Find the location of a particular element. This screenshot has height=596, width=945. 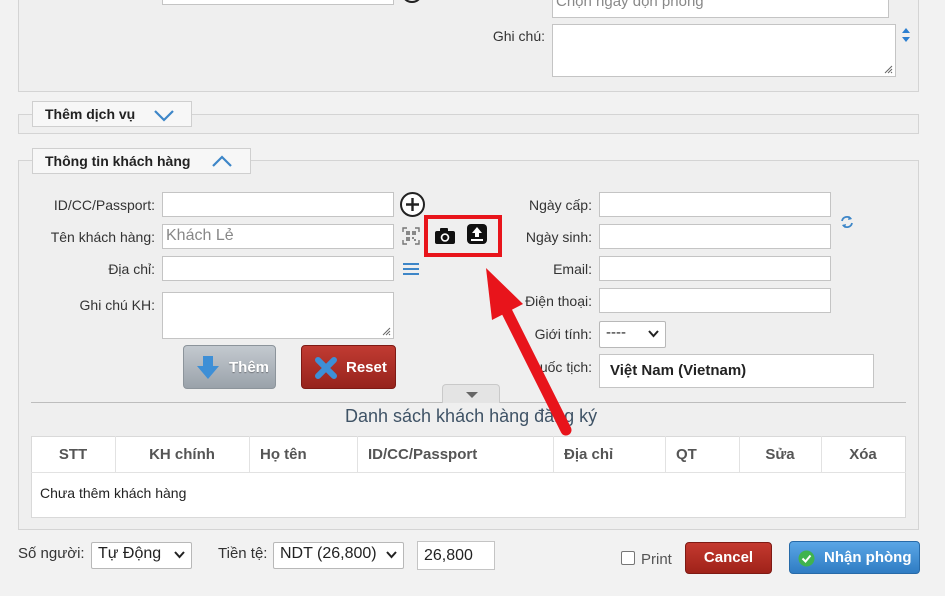

checkin-button: Nhận phòng is located at coordinates (854, 557).